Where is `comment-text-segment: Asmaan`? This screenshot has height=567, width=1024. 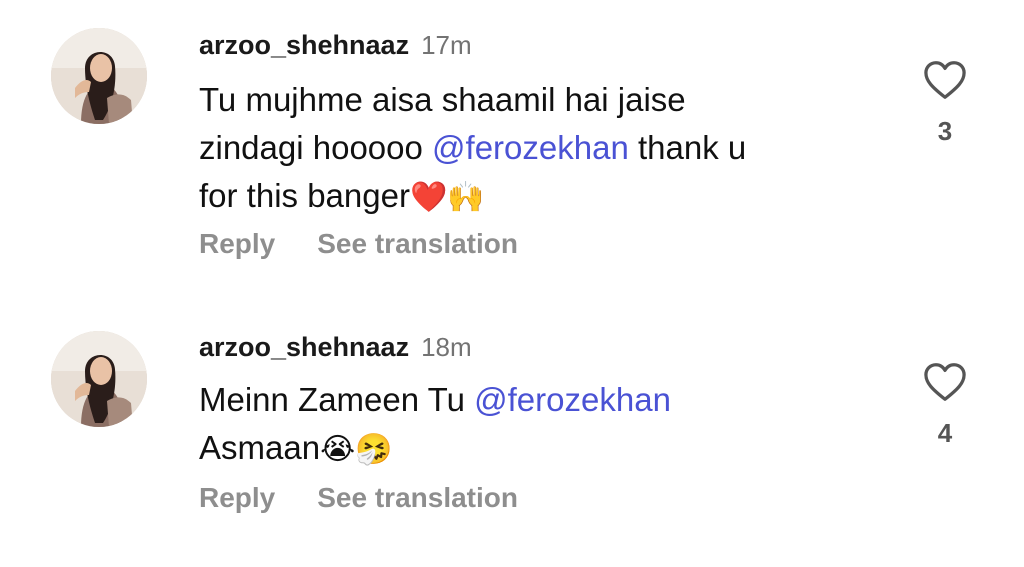 comment-text-segment: Asmaan is located at coordinates (260, 447).